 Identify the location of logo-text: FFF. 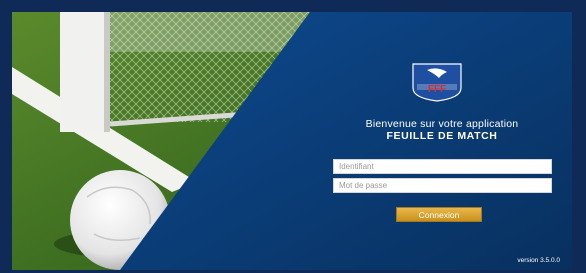
(437, 89).